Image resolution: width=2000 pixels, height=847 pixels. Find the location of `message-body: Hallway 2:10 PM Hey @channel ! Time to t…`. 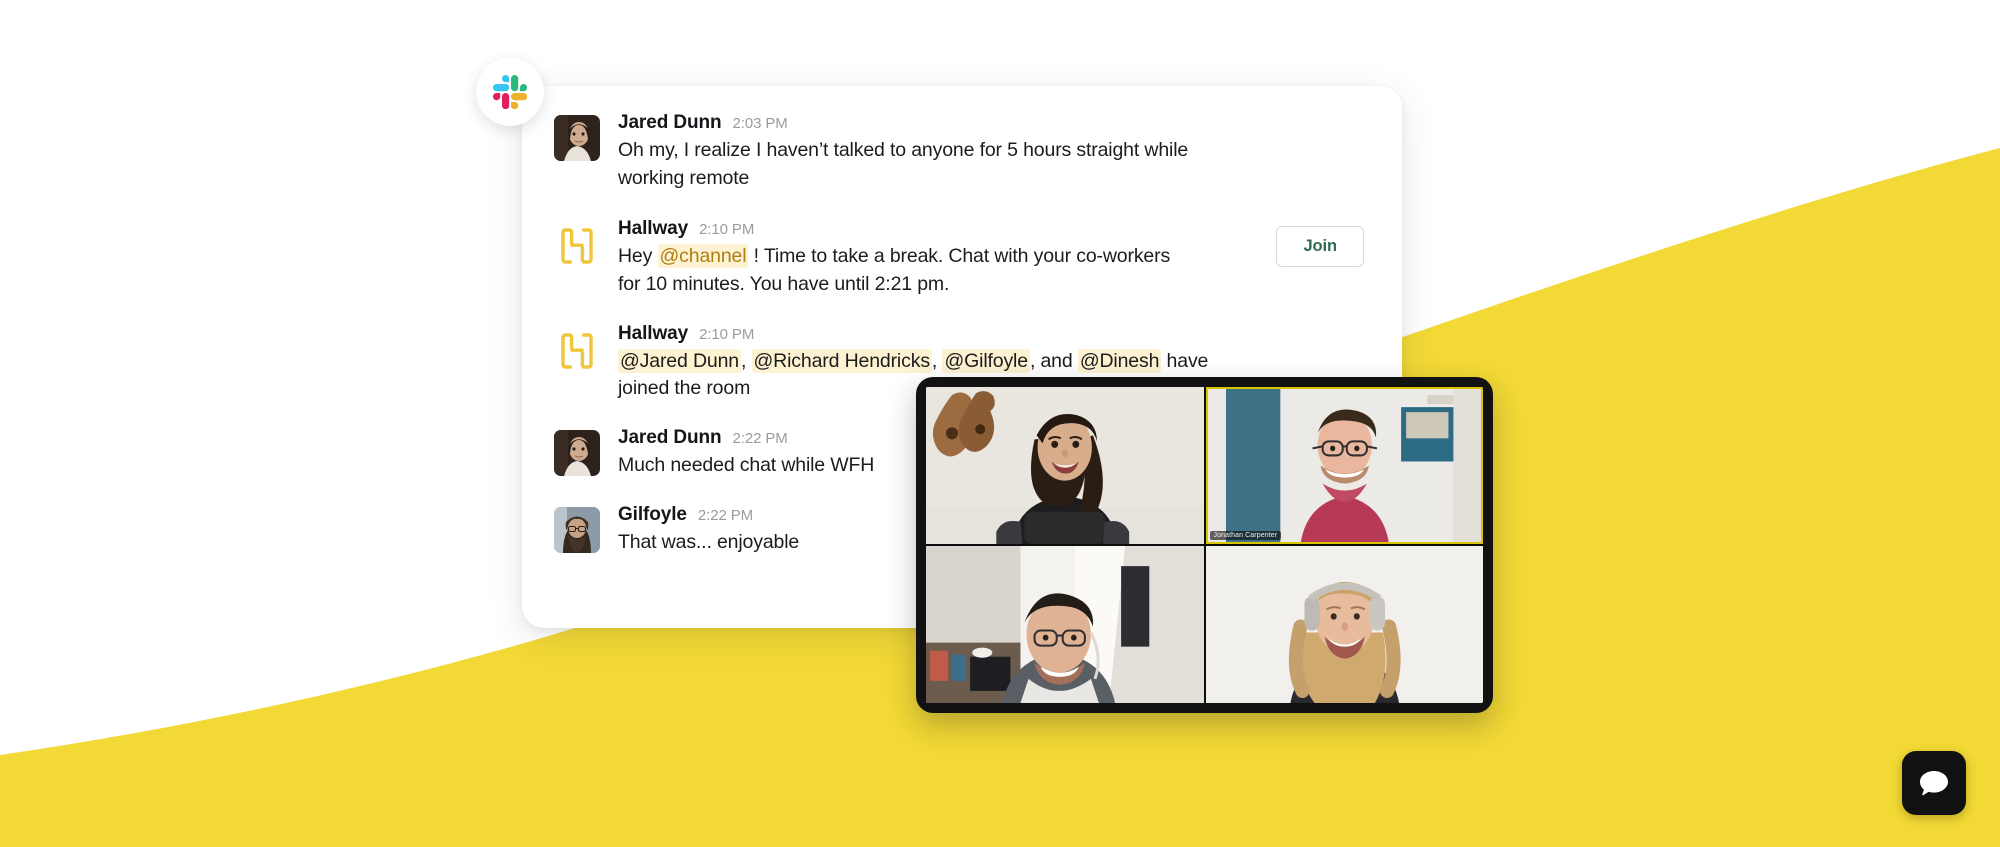

message-body: Hallway 2:10 PM Hey @channel ! Time to t… is located at coordinates (998, 258).